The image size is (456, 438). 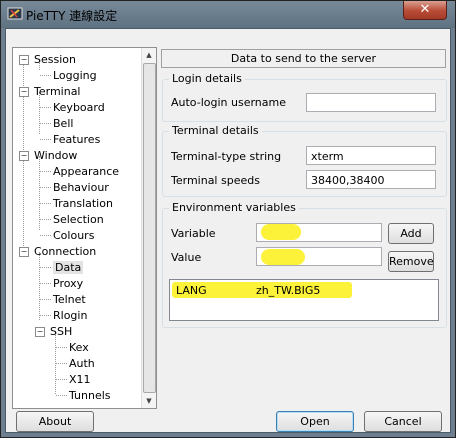 I want to click on tree-item-label: Data, so click(x=68, y=267).